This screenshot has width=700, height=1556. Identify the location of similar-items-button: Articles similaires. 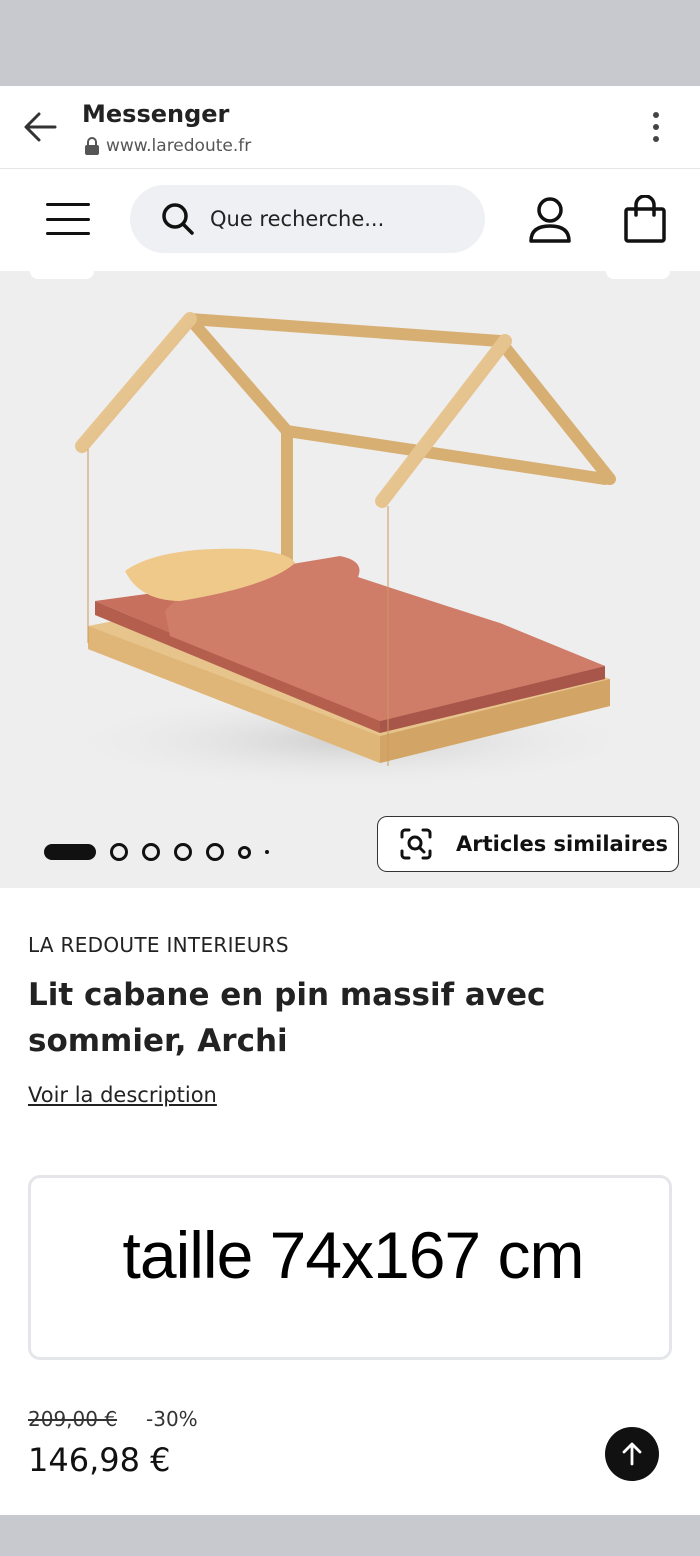
(528, 844).